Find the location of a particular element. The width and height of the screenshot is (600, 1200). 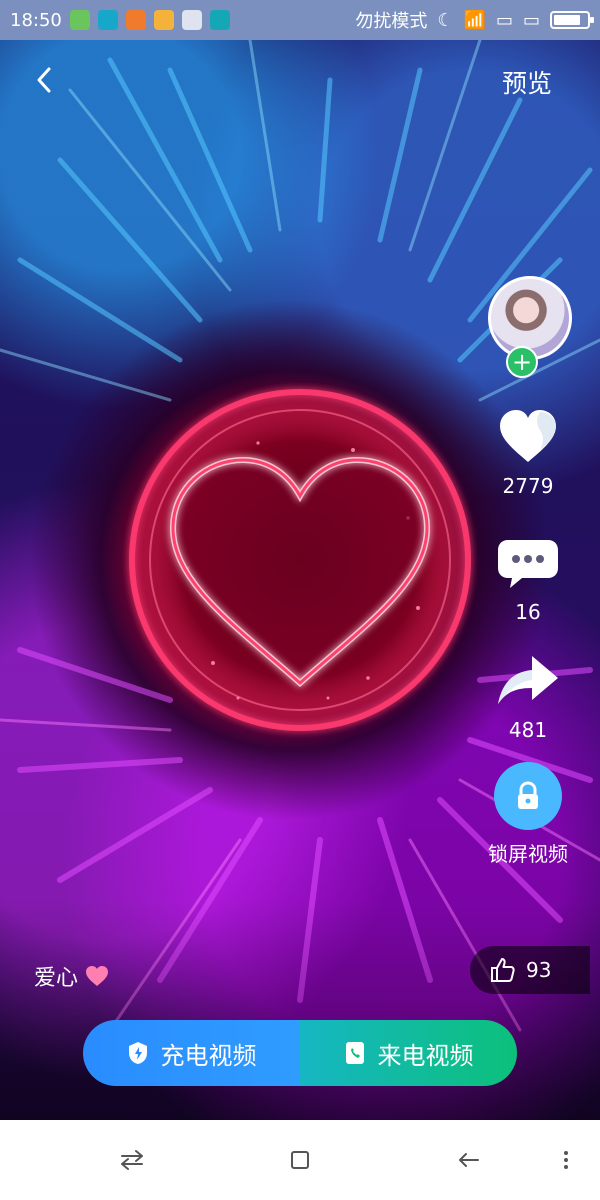

nav-more-button is located at coordinates (566, 1160).